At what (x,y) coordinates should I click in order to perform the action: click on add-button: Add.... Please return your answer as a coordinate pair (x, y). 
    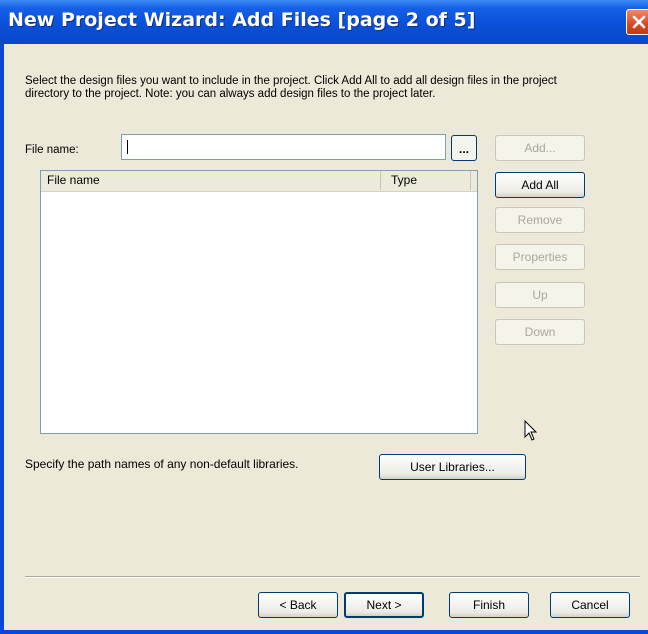
    Looking at the image, I should click on (540, 148).